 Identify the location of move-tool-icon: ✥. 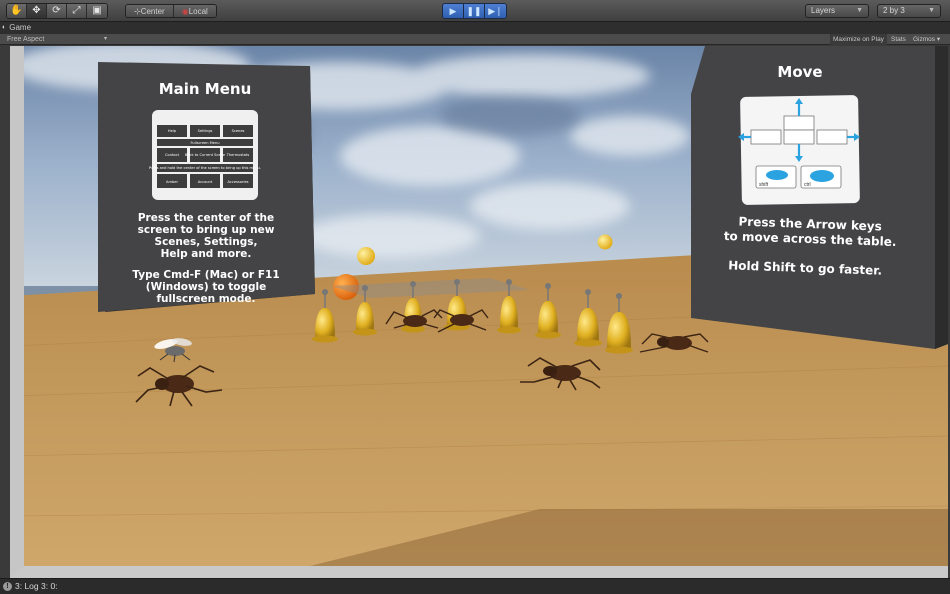
(37, 11).